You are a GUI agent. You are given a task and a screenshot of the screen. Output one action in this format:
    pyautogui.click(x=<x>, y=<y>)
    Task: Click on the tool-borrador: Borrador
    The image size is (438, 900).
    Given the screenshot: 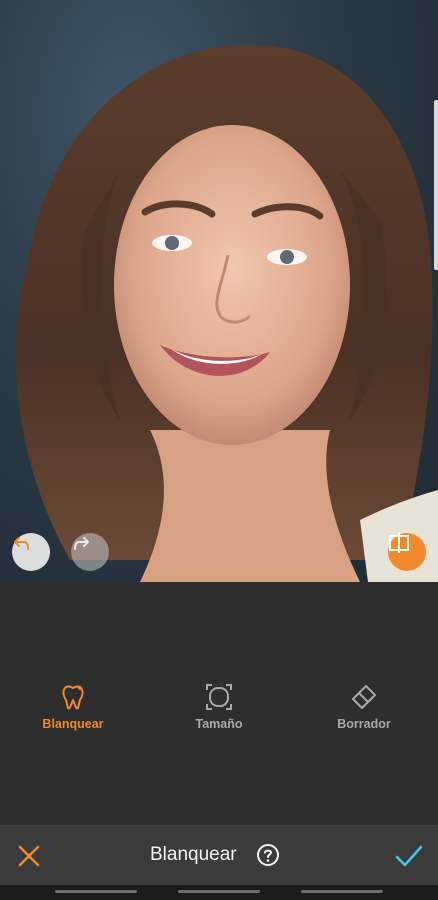 What is the action you would take?
    pyautogui.click(x=364, y=707)
    